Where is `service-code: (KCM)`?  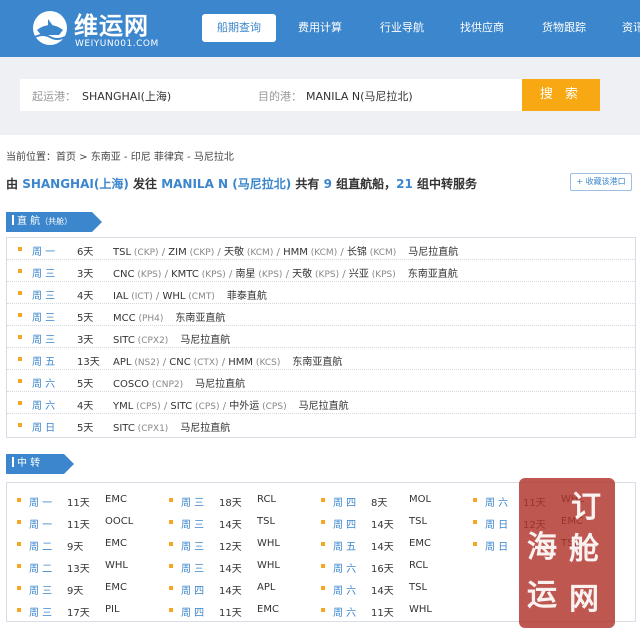 service-code: (KCM) is located at coordinates (258, 253).